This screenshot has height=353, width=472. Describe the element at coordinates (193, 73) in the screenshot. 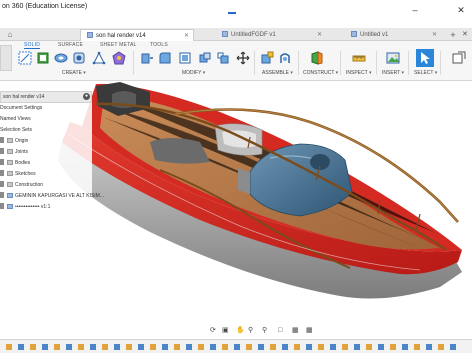

I see `modify-menu: MODIFY` at that location.